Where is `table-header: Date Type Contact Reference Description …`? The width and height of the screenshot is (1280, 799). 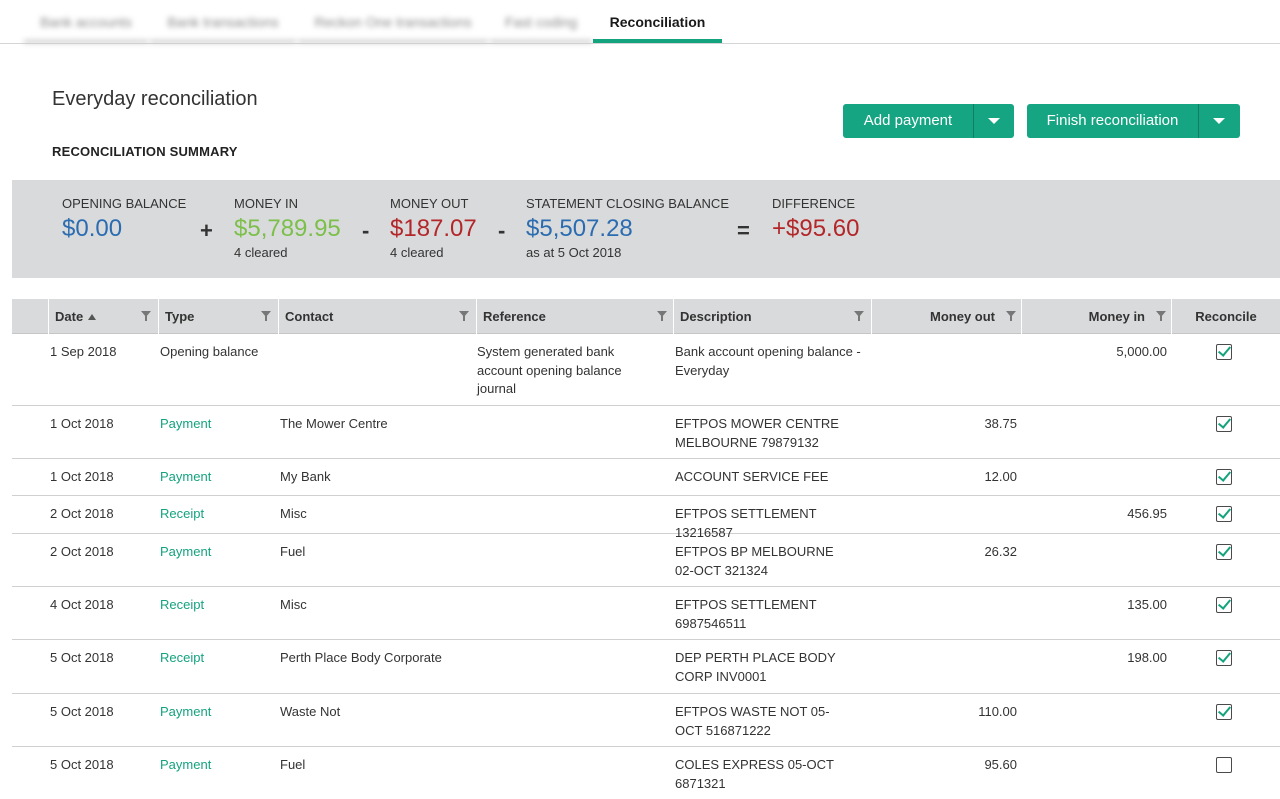 table-header: Date Type Contact Reference Description … is located at coordinates (646, 316).